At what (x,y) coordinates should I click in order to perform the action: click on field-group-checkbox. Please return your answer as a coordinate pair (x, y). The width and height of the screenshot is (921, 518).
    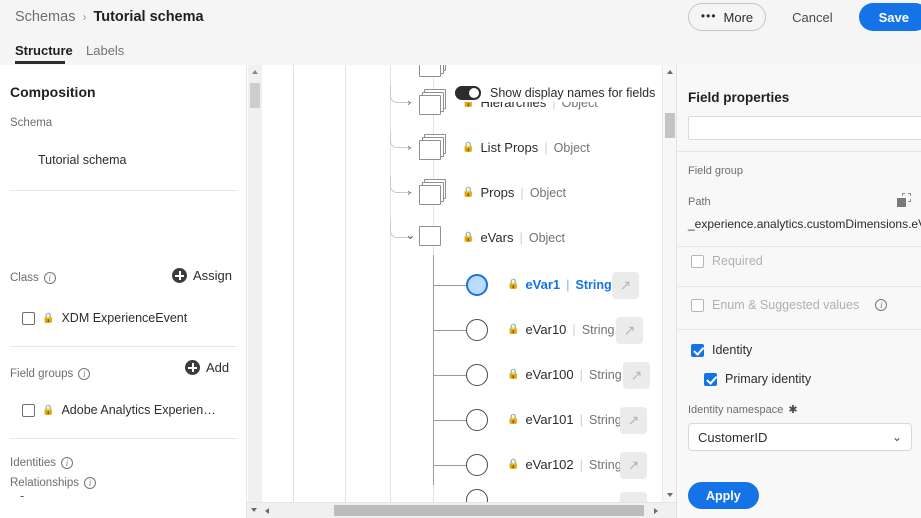
    Looking at the image, I should click on (28, 410).